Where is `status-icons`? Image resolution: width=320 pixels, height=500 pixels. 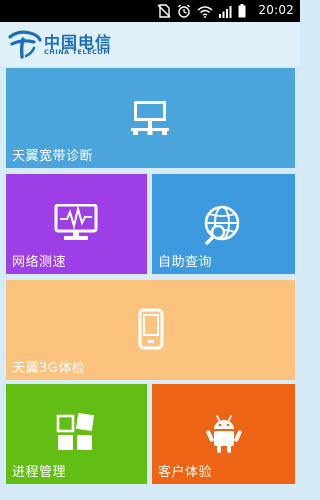
status-icons is located at coordinates (201, 11).